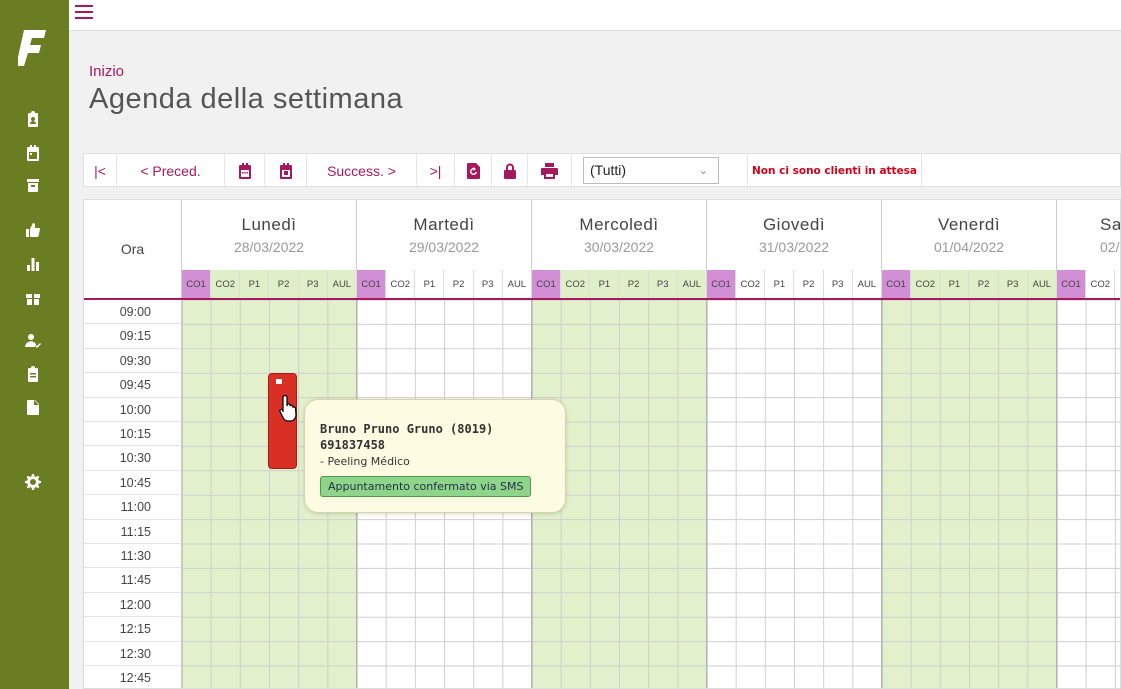 This screenshot has width=1121, height=689. Describe the element at coordinates (133, 507) in the screenshot. I see `time-slot-label: 11:00` at that location.